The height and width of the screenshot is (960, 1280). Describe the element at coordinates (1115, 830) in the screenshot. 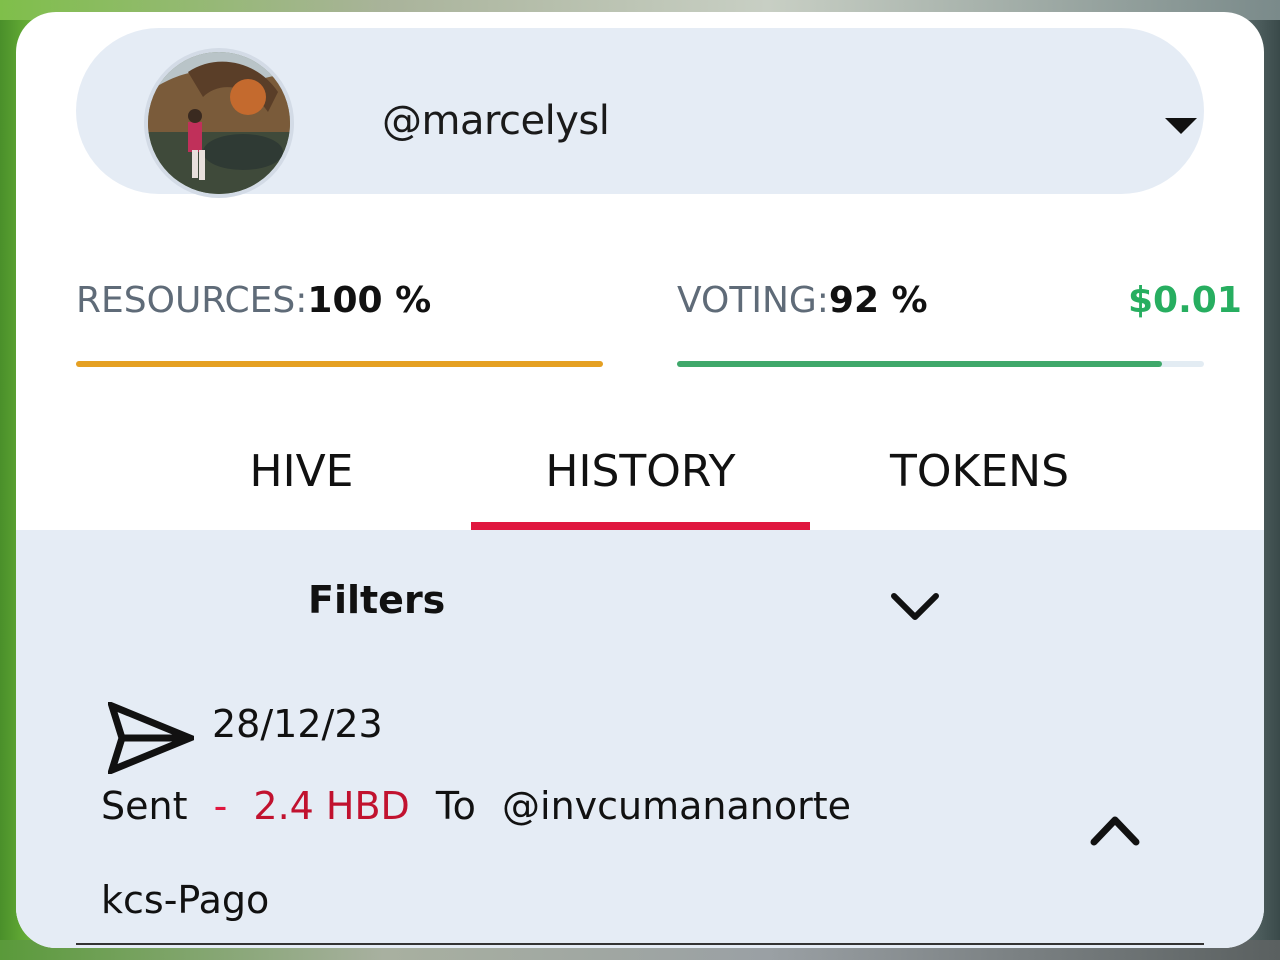

I see `chevron-up-icon` at that location.